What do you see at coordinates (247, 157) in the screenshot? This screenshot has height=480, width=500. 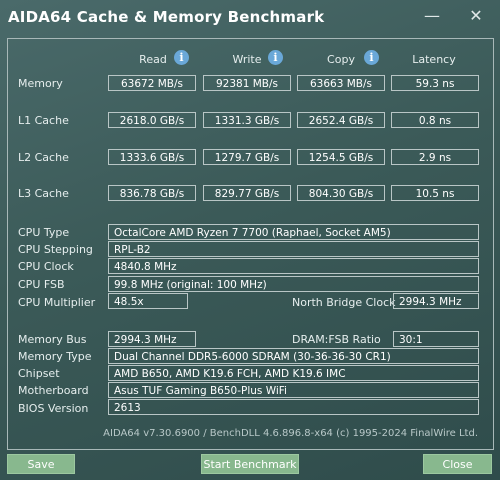 I see `l2-write-value: 1279.7 GB/s` at bounding box center [247, 157].